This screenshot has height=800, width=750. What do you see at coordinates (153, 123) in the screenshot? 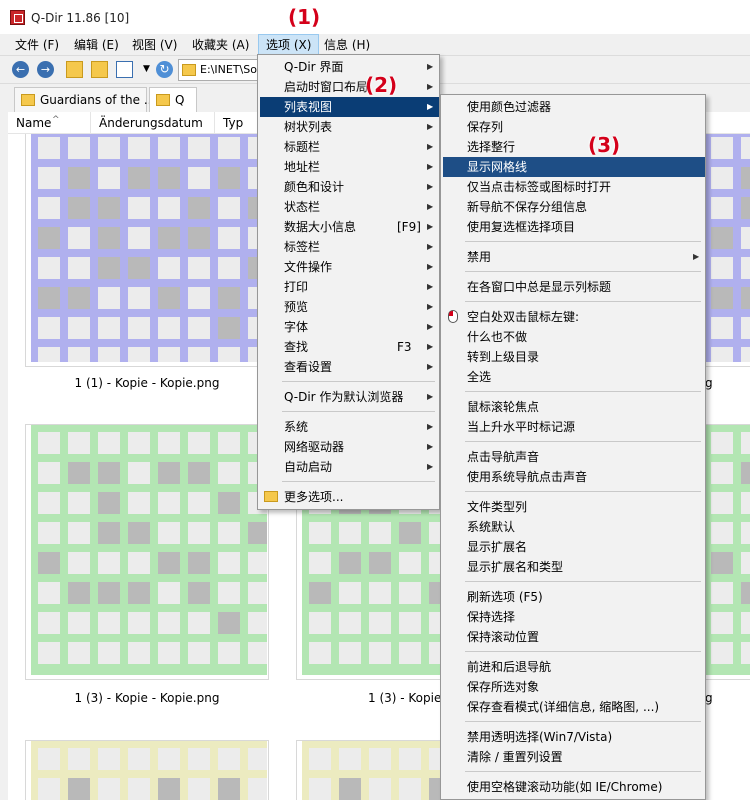
I see `column-modified: Änderungsdatum` at bounding box center [153, 123].